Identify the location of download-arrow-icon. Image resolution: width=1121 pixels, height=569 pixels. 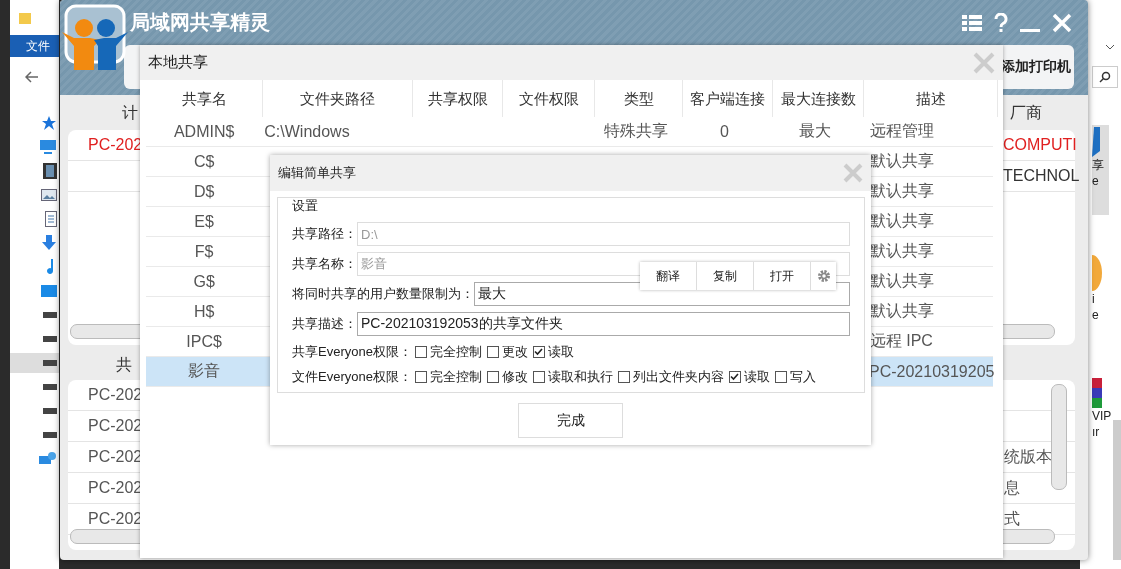
(49, 243).